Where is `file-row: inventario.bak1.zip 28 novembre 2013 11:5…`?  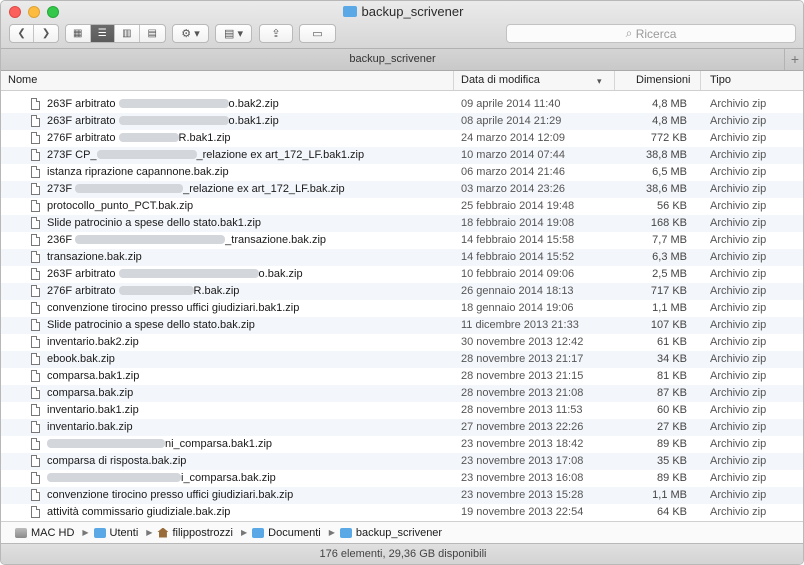
file-row: inventario.bak1.zip 28 novembre 2013 11:5… is located at coordinates (402, 410).